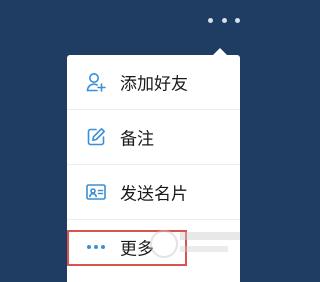 Image resolution: width=320 pixels, height=282 pixels. I want to click on menu-item-remark: 备注, so click(153, 137).